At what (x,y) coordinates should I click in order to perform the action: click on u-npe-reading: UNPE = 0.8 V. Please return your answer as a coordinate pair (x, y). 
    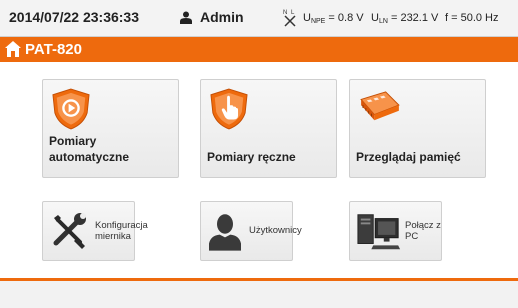
    Looking at the image, I should click on (333, 18).